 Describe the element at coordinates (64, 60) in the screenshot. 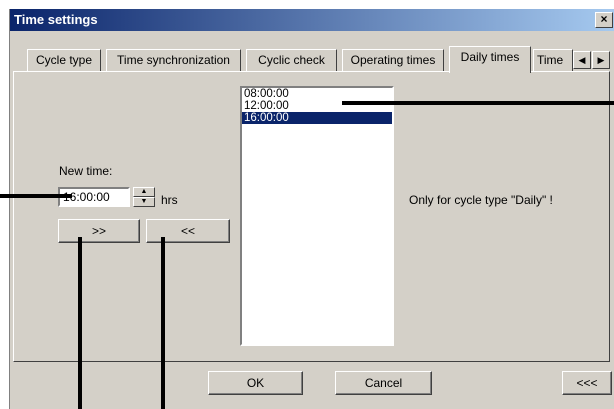

I see `tab-cycle-type: Cycle type` at that location.